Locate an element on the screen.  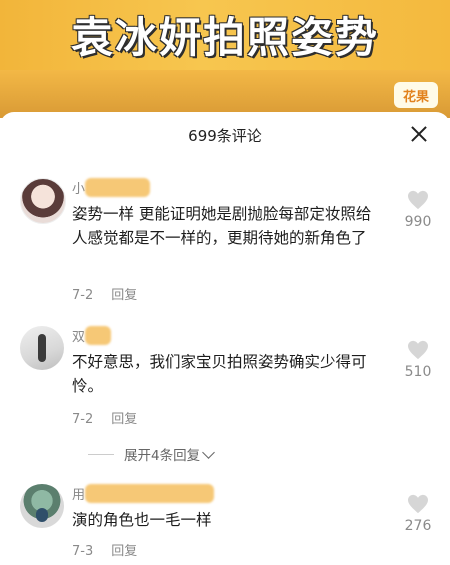
like-button: 276 is located at coordinates (418, 514).